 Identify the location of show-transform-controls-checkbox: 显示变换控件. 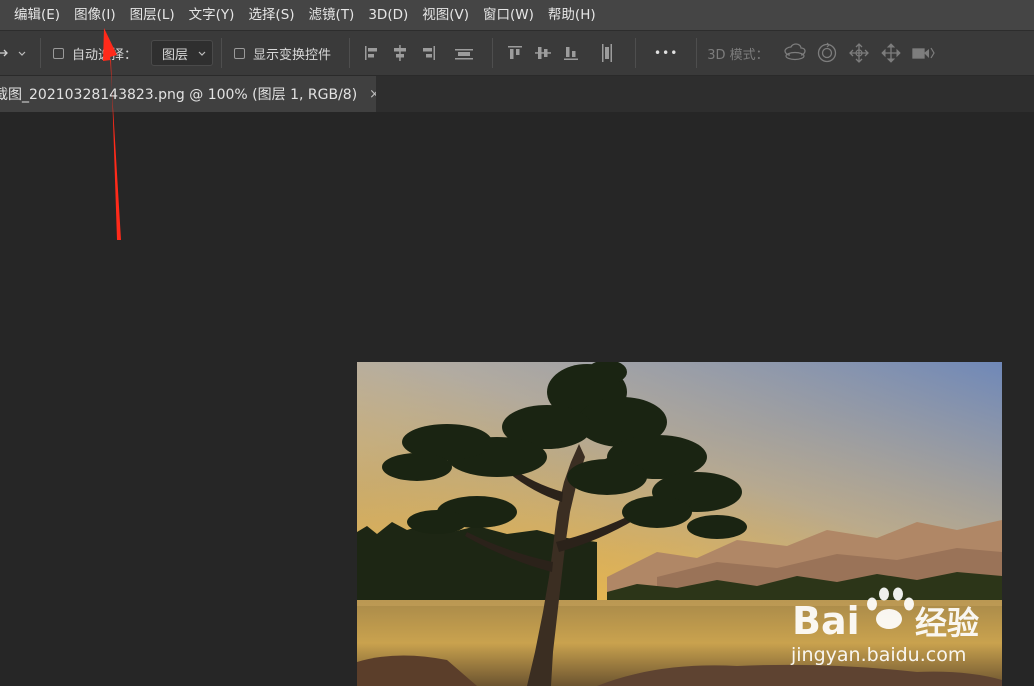
(282, 53).